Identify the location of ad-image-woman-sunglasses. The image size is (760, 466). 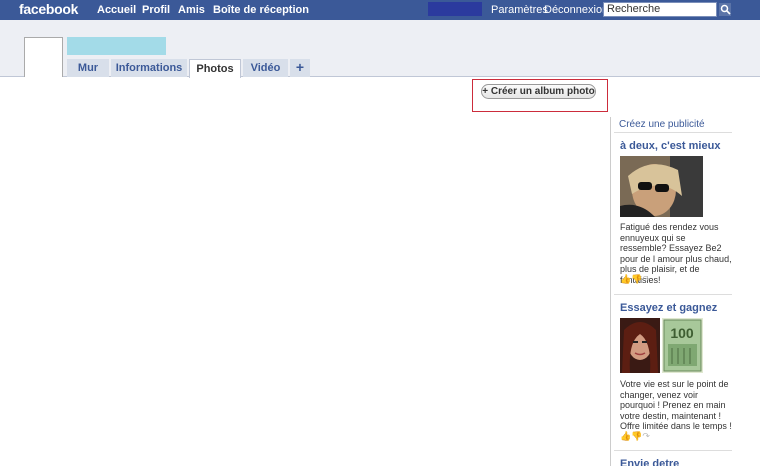
(661, 186).